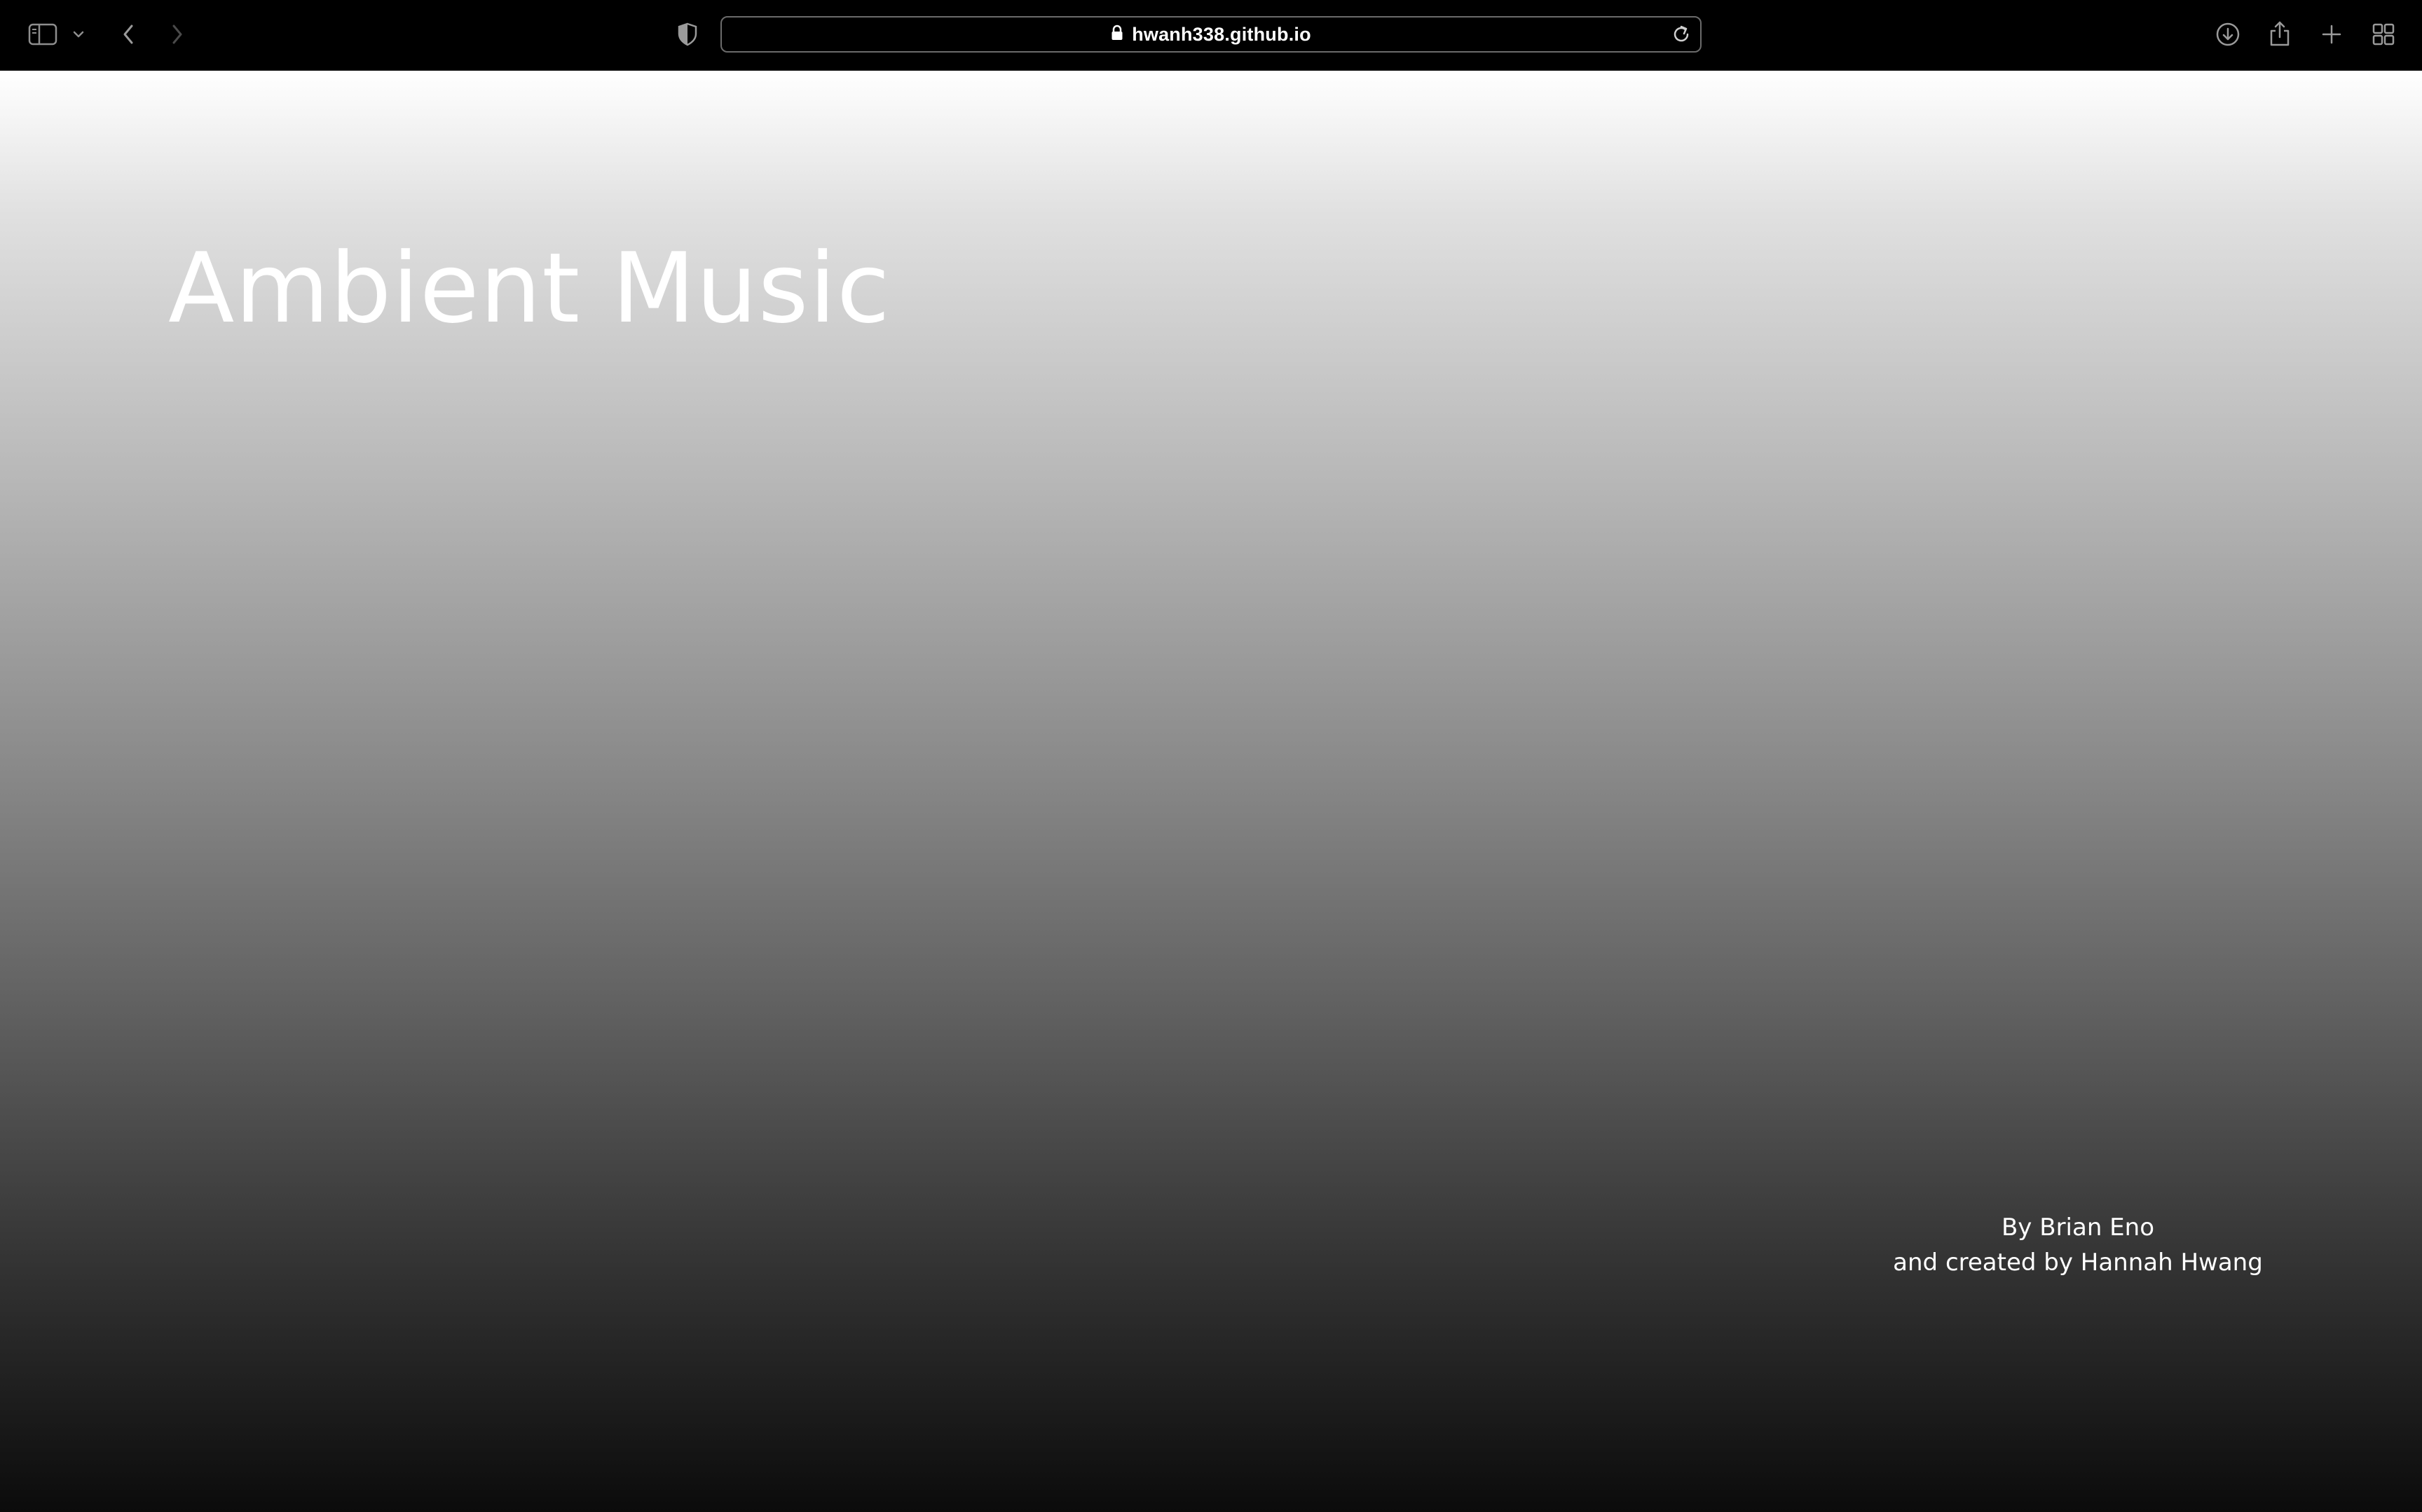 The image size is (2422, 1512). I want to click on url-text: hwanh338.github.io, so click(1221, 34).